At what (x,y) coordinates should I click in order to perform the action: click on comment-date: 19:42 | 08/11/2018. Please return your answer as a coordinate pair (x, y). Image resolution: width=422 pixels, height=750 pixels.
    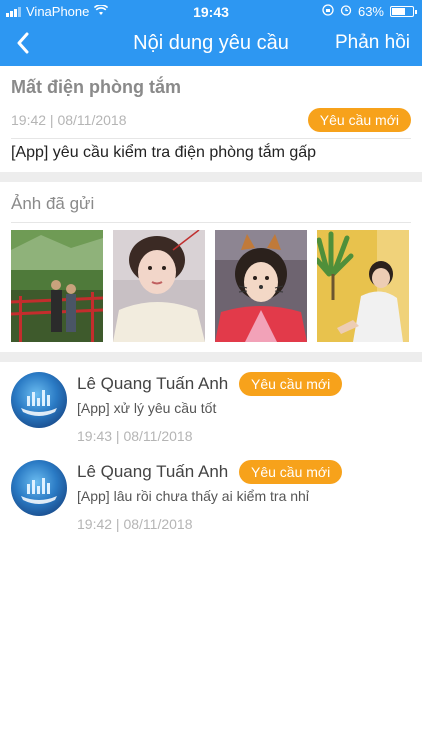
    Looking at the image, I should click on (135, 524).